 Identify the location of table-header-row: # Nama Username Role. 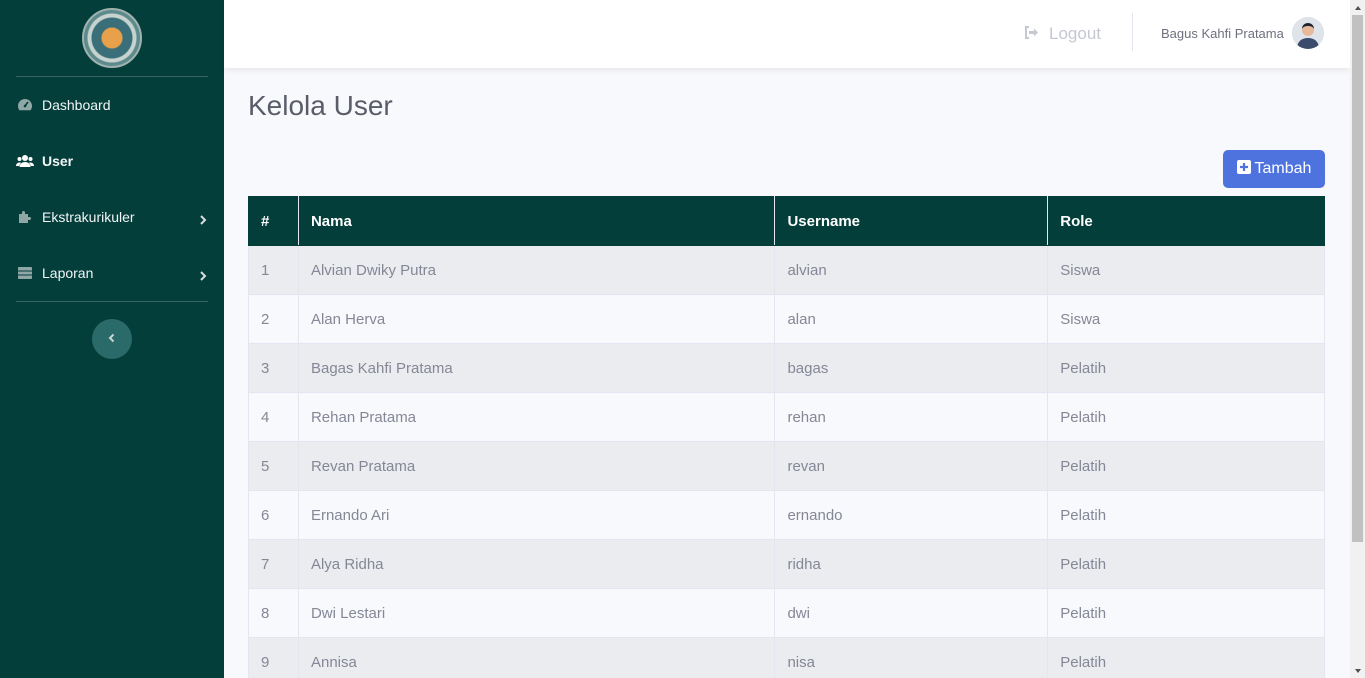
(786, 221).